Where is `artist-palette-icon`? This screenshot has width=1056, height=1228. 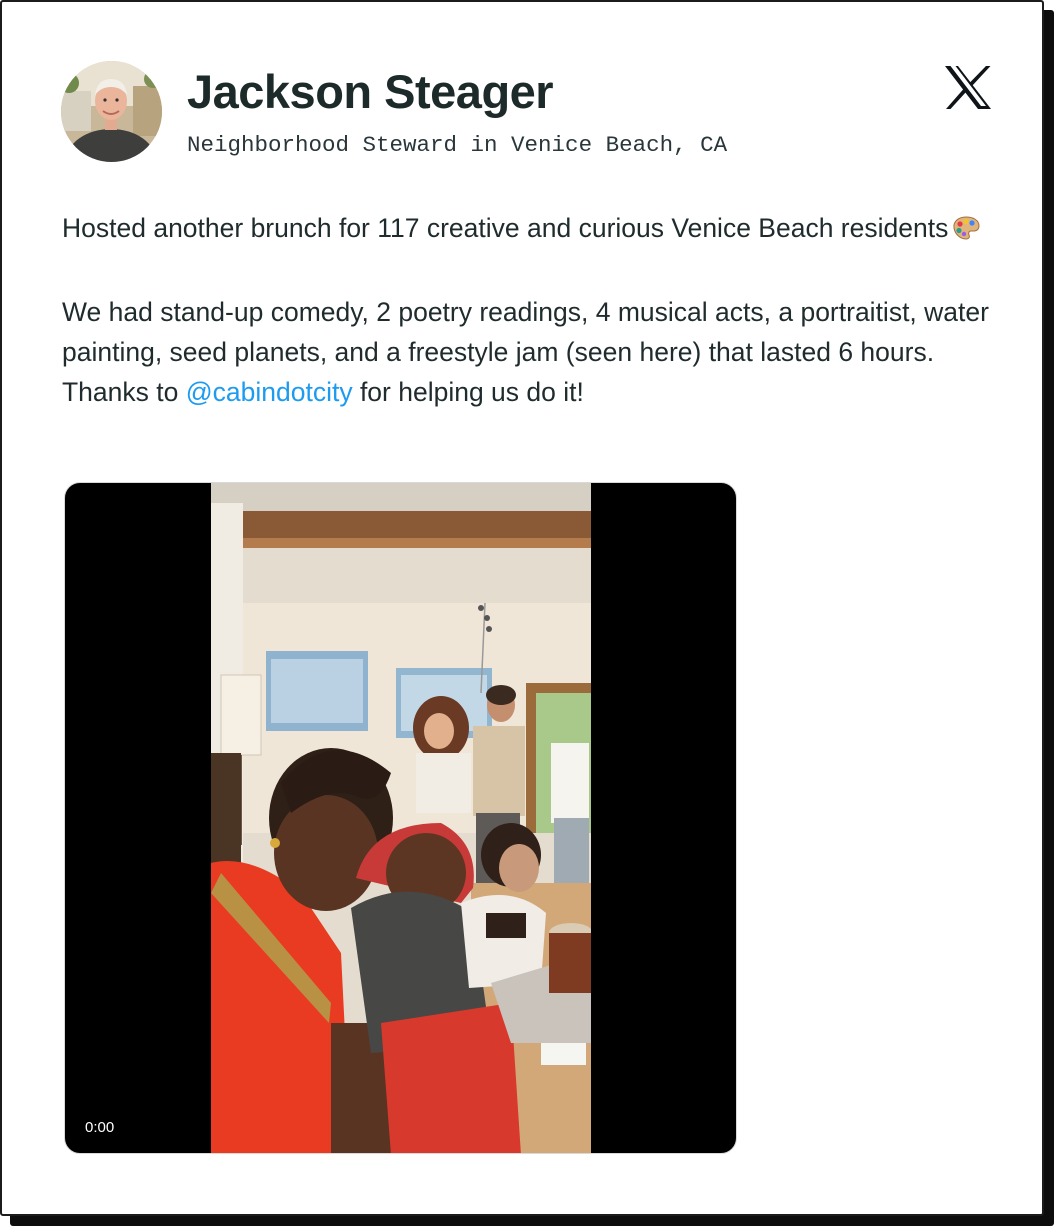
artist-palette-icon is located at coordinates (966, 232).